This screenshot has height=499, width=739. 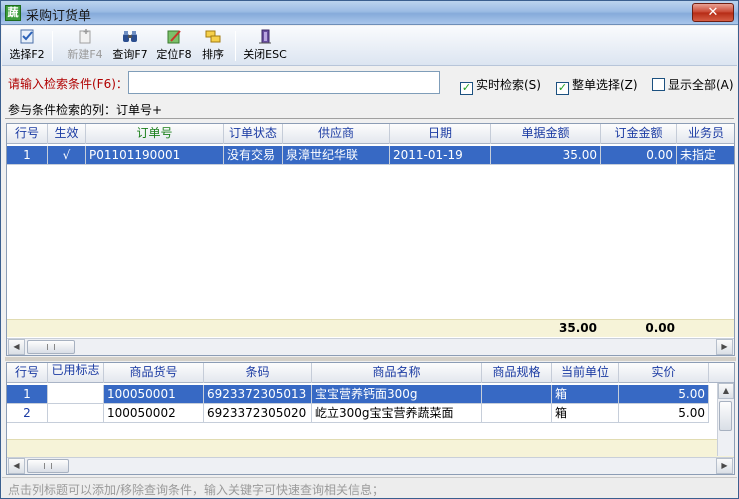 What do you see at coordinates (639, 134) in the screenshot?
I see `col-header-deposit: 订金金额` at bounding box center [639, 134].